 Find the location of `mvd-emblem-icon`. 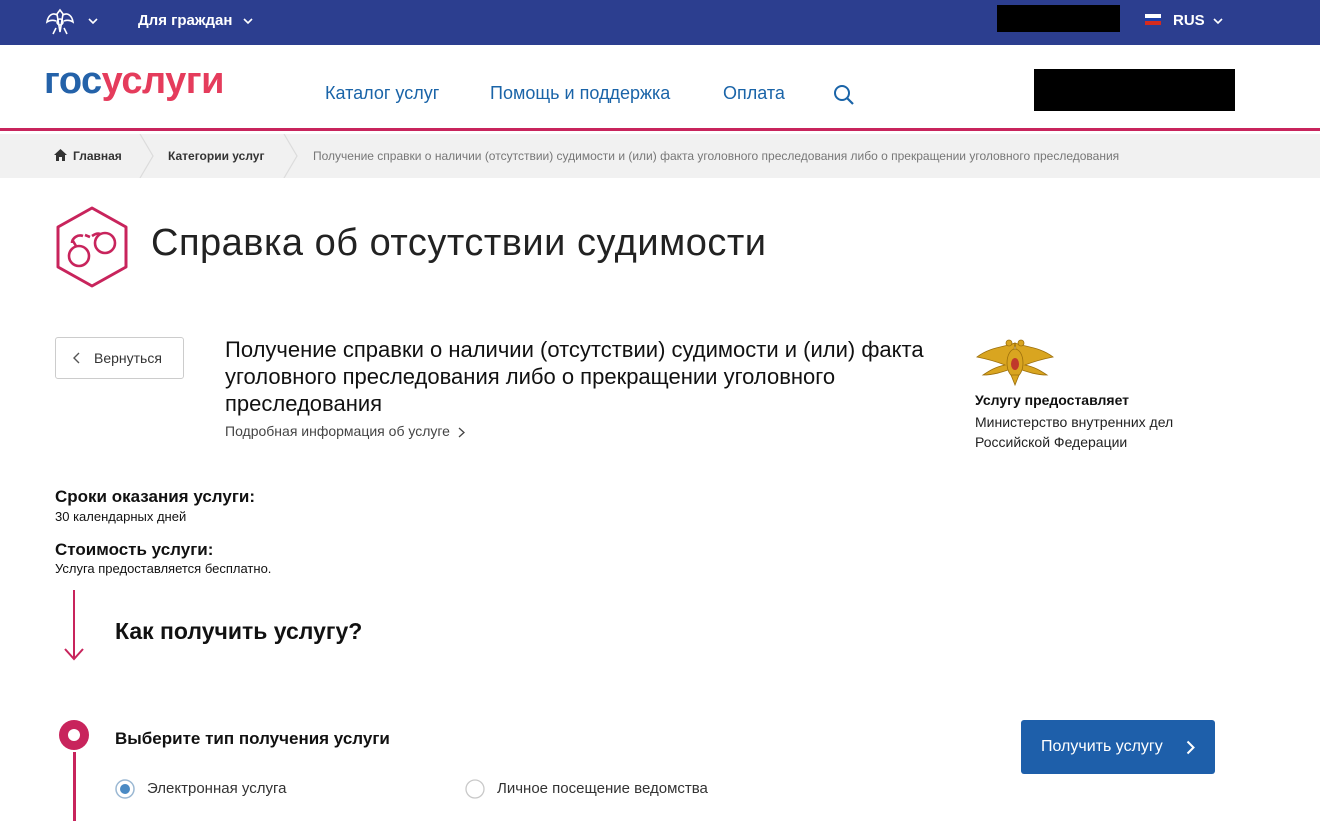

mvd-emblem-icon is located at coordinates (1015, 363).